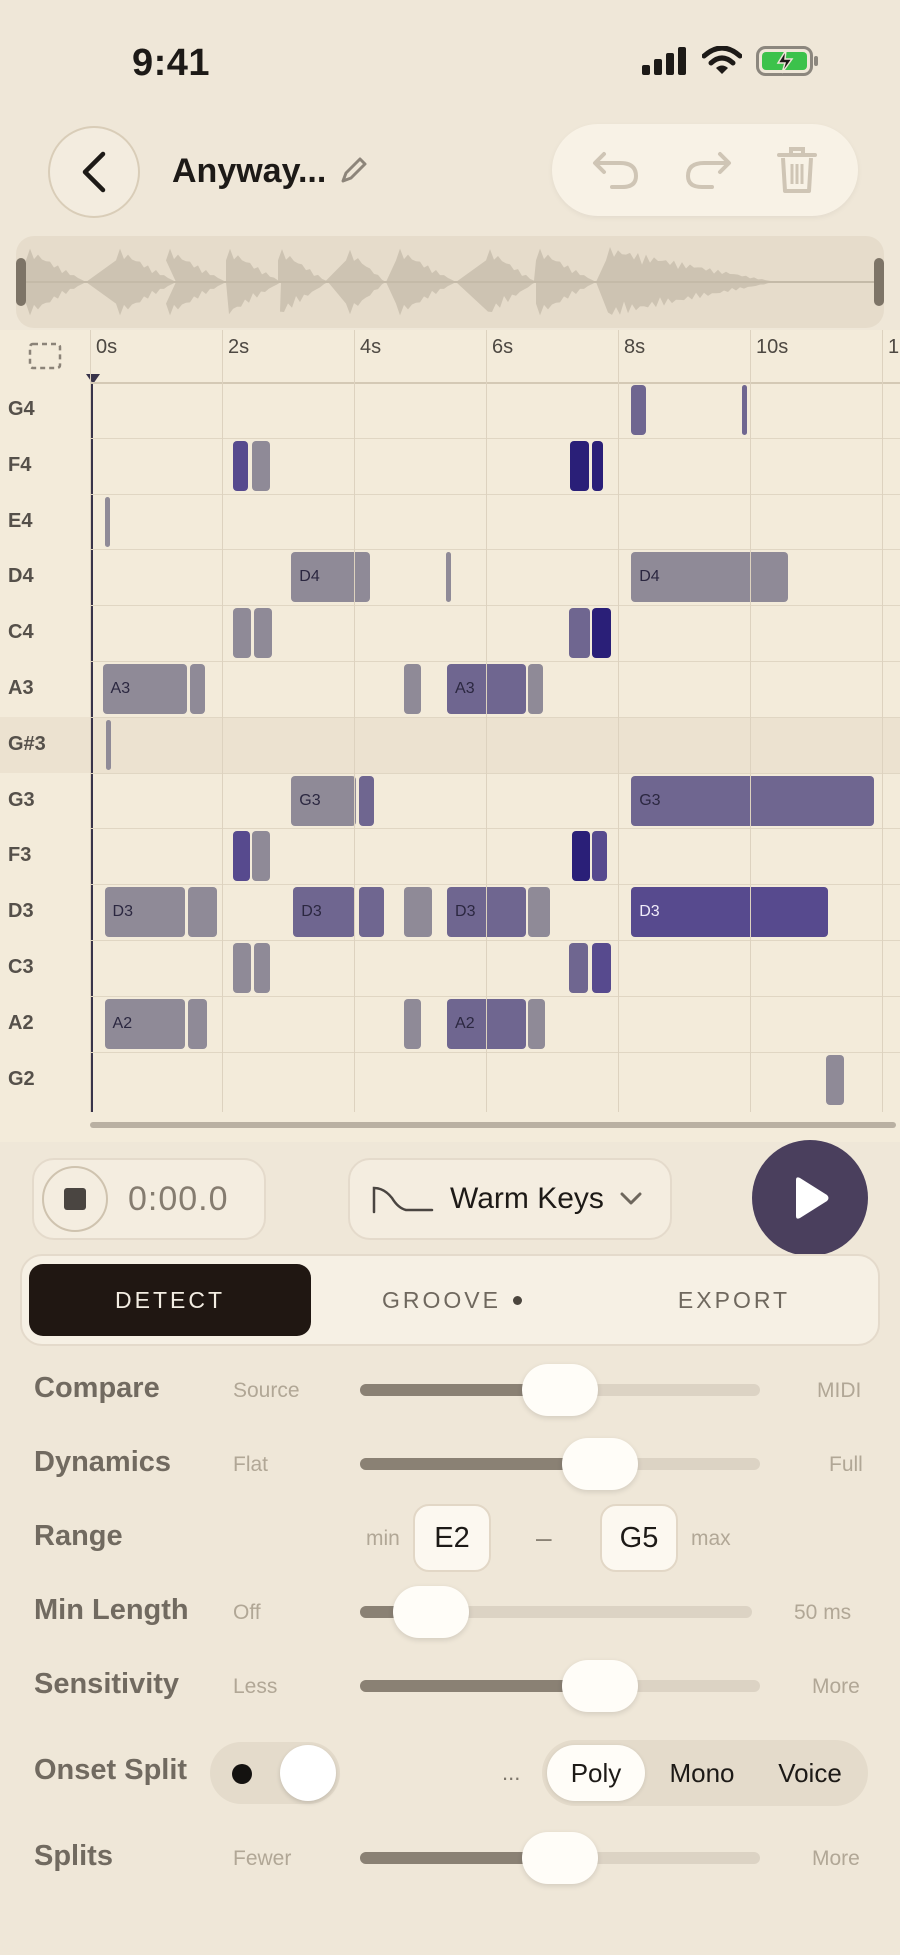 This screenshot has width=900, height=1955. What do you see at coordinates (639, 1538) in the screenshot?
I see `range-max-note: G5` at bounding box center [639, 1538].